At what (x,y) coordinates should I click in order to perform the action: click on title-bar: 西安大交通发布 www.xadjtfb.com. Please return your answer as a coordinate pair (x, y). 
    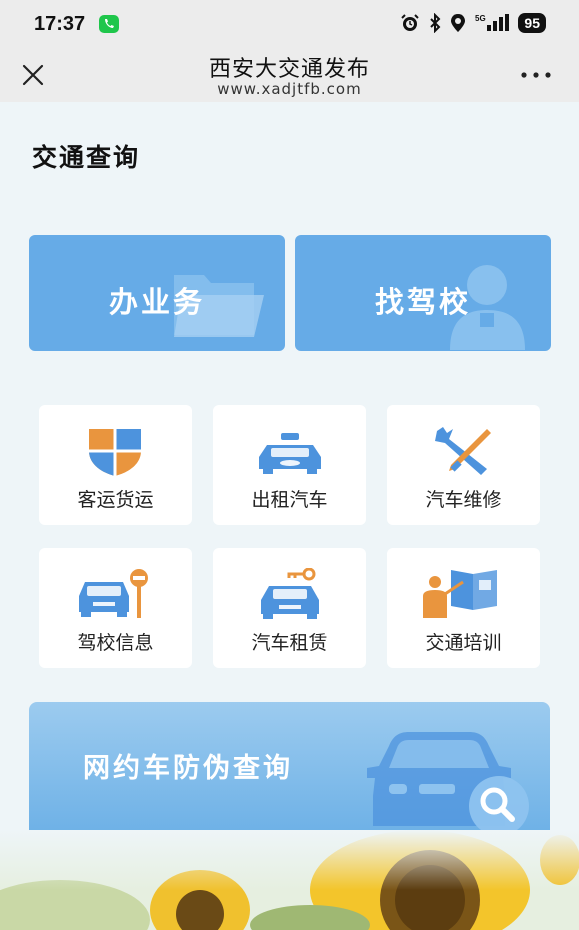
    Looking at the image, I should click on (289, 74).